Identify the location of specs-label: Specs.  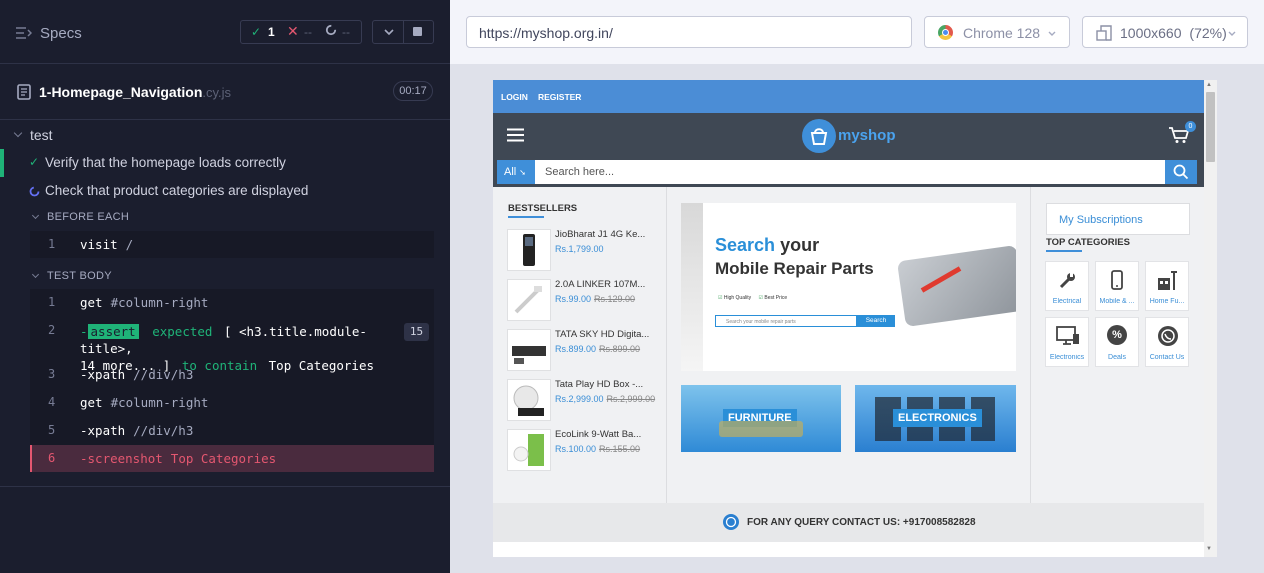
(61, 33).